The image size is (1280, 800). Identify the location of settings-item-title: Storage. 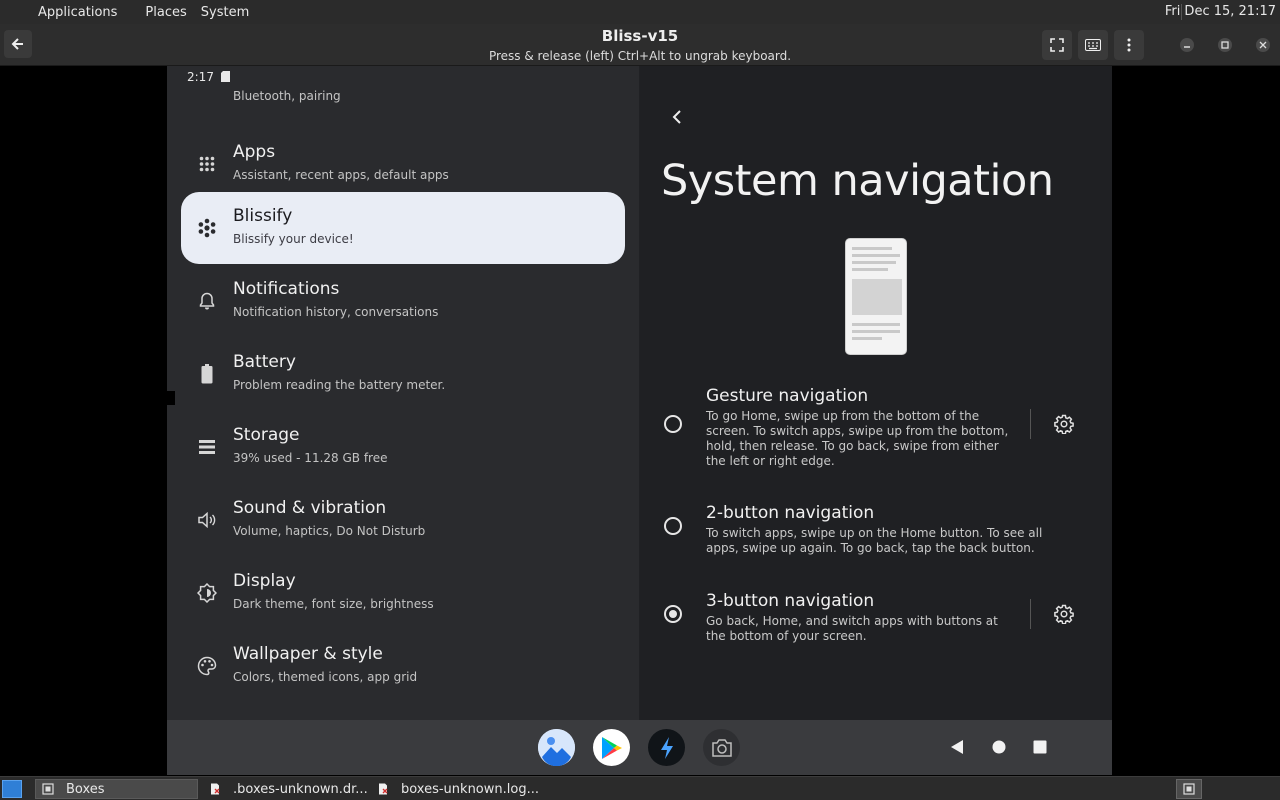
(266, 435).